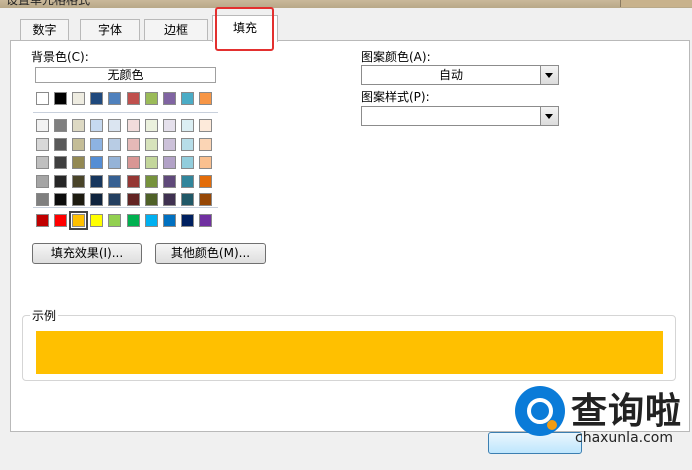 This screenshot has height=470, width=692. Describe the element at coordinates (540, 411) in the screenshot. I see `logo-icon` at that location.